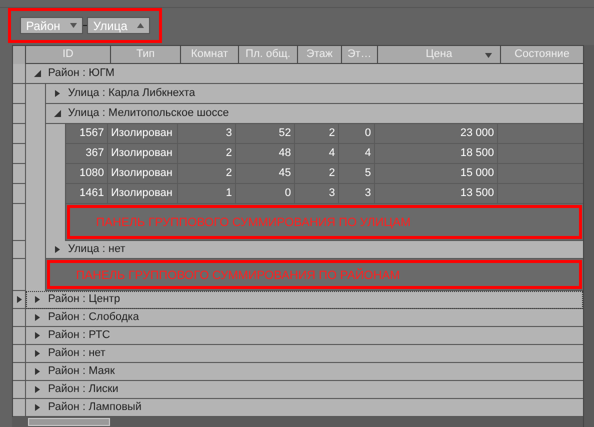  Describe the element at coordinates (265, 154) in the screenshot. I see `table-cell: 48` at that location.